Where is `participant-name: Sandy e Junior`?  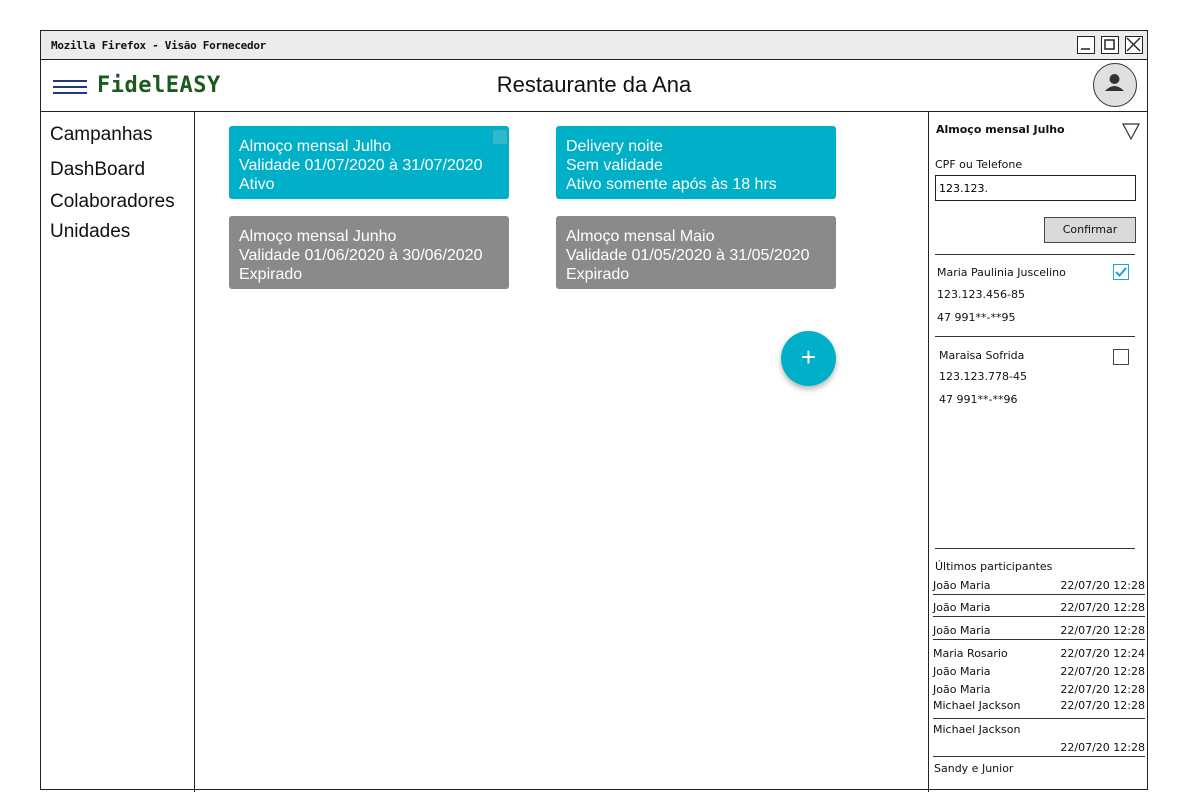
participant-name: Sandy e Junior is located at coordinates (974, 768).